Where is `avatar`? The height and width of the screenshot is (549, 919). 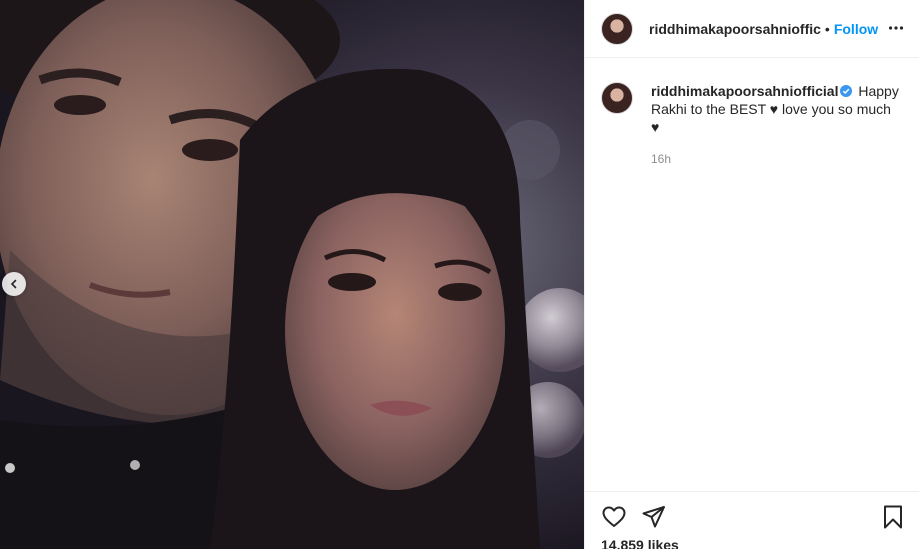
avatar is located at coordinates (617, 28).